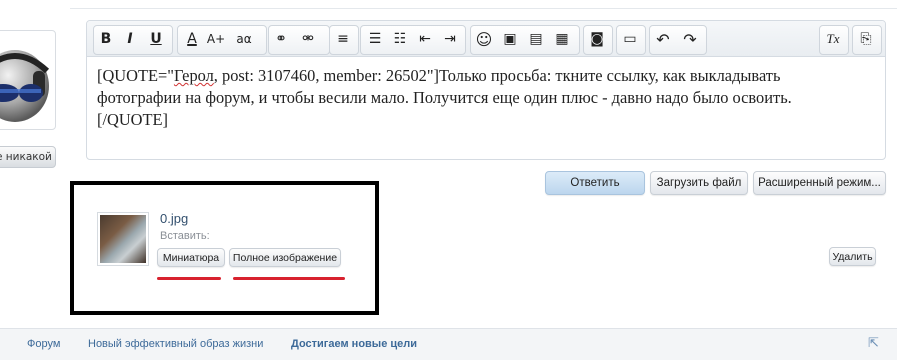 The height and width of the screenshot is (364, 897). I want to click on breadcrumb-item-lifestyle: Новый эффективный образ жизни, so click(175, 344).